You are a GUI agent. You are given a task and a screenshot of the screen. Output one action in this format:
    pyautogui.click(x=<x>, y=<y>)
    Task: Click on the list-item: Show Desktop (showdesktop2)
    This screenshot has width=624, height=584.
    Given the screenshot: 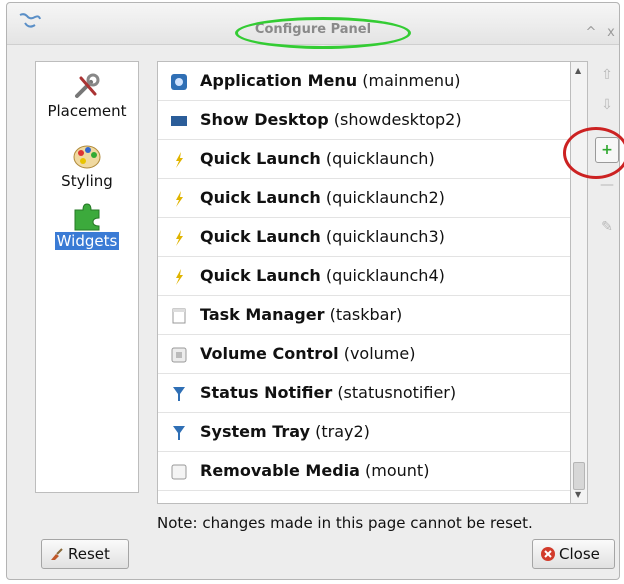 What is the action you would take?
    pyautogui.click(x=364, y=120)
    